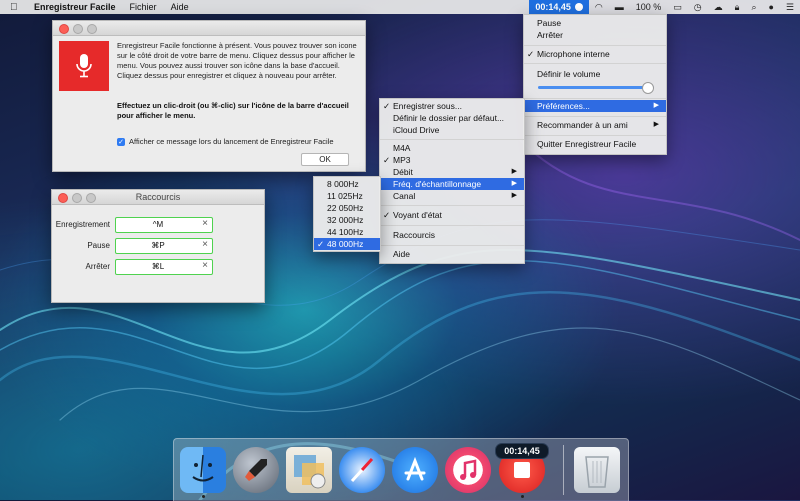 This screenshot has width=800, height=501. I want to click on menu-item-pause: Pause, so click(595, 23).